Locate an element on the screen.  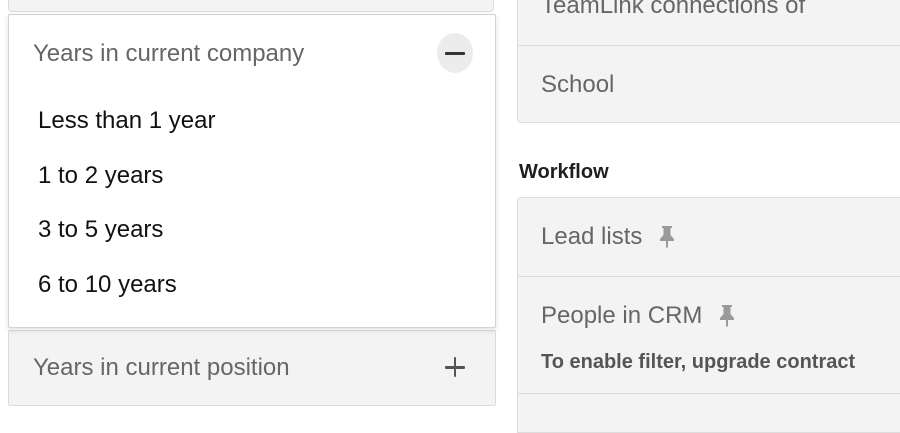
option-item: 6 to 10 years is located at coordinates (252, 292).